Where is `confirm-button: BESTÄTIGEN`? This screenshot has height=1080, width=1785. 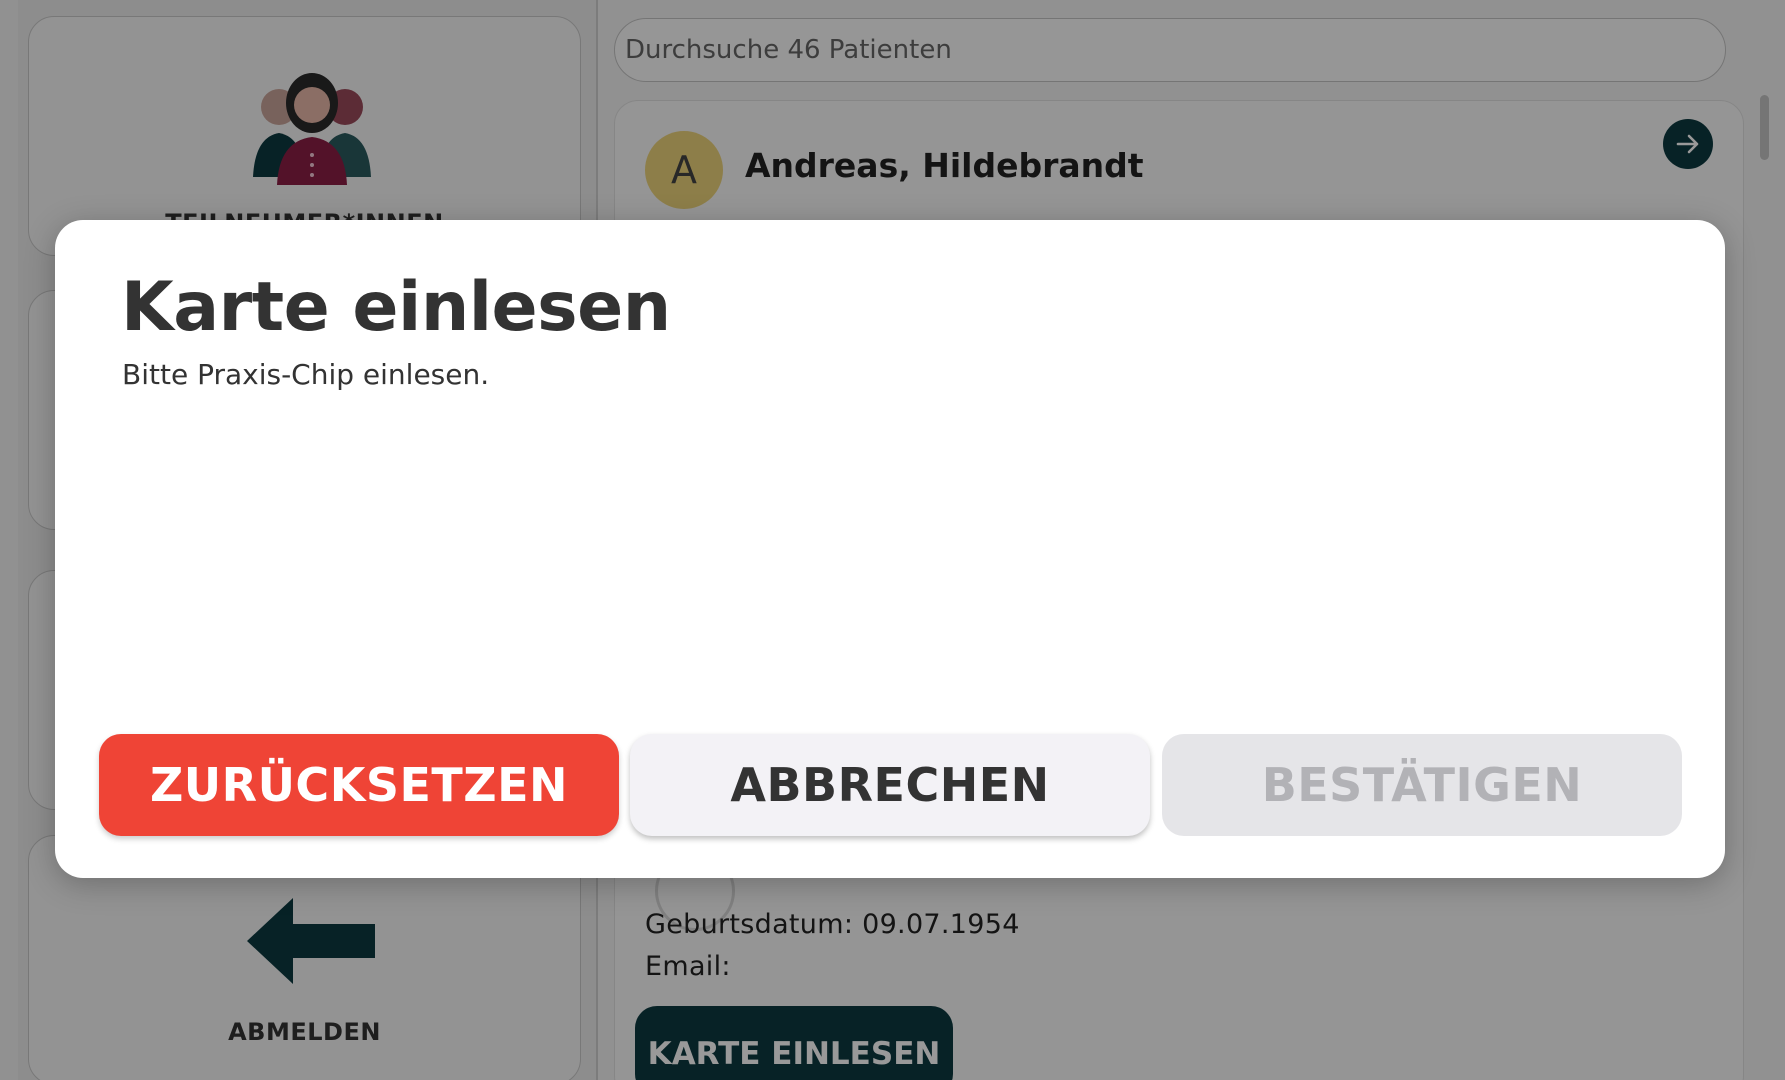
confirm-button: BESTÄTIGEN is located at coordinates (1422, 785).